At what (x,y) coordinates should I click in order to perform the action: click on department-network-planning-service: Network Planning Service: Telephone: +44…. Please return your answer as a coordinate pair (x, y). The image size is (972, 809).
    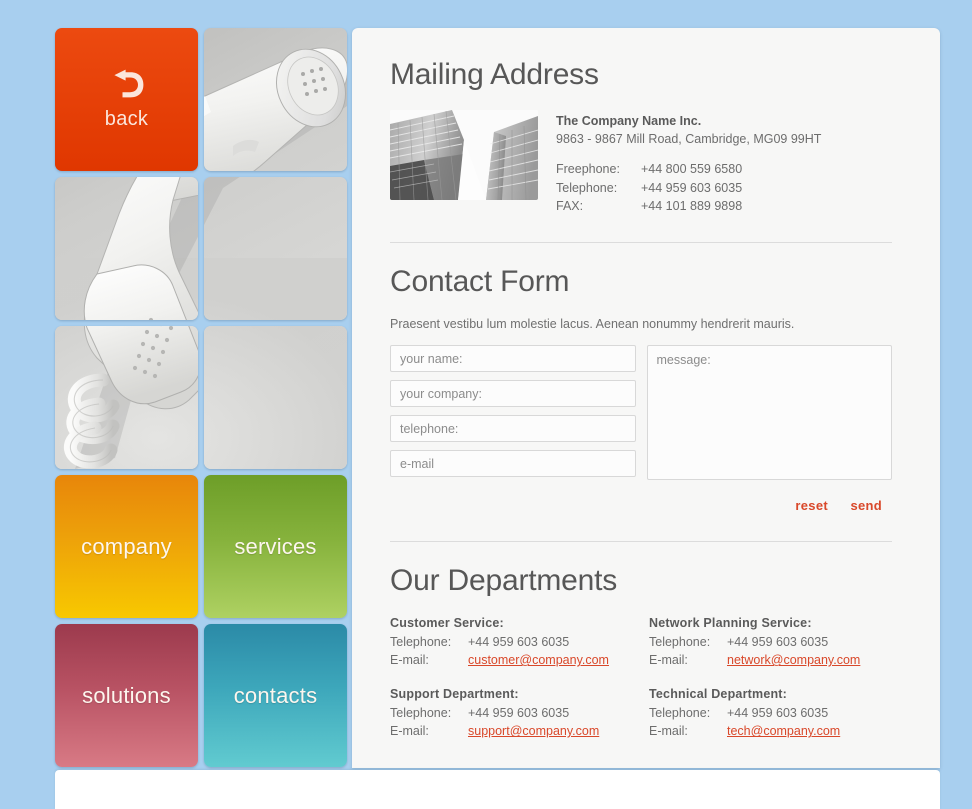
    Looking at the image, I should click on (770, 642).